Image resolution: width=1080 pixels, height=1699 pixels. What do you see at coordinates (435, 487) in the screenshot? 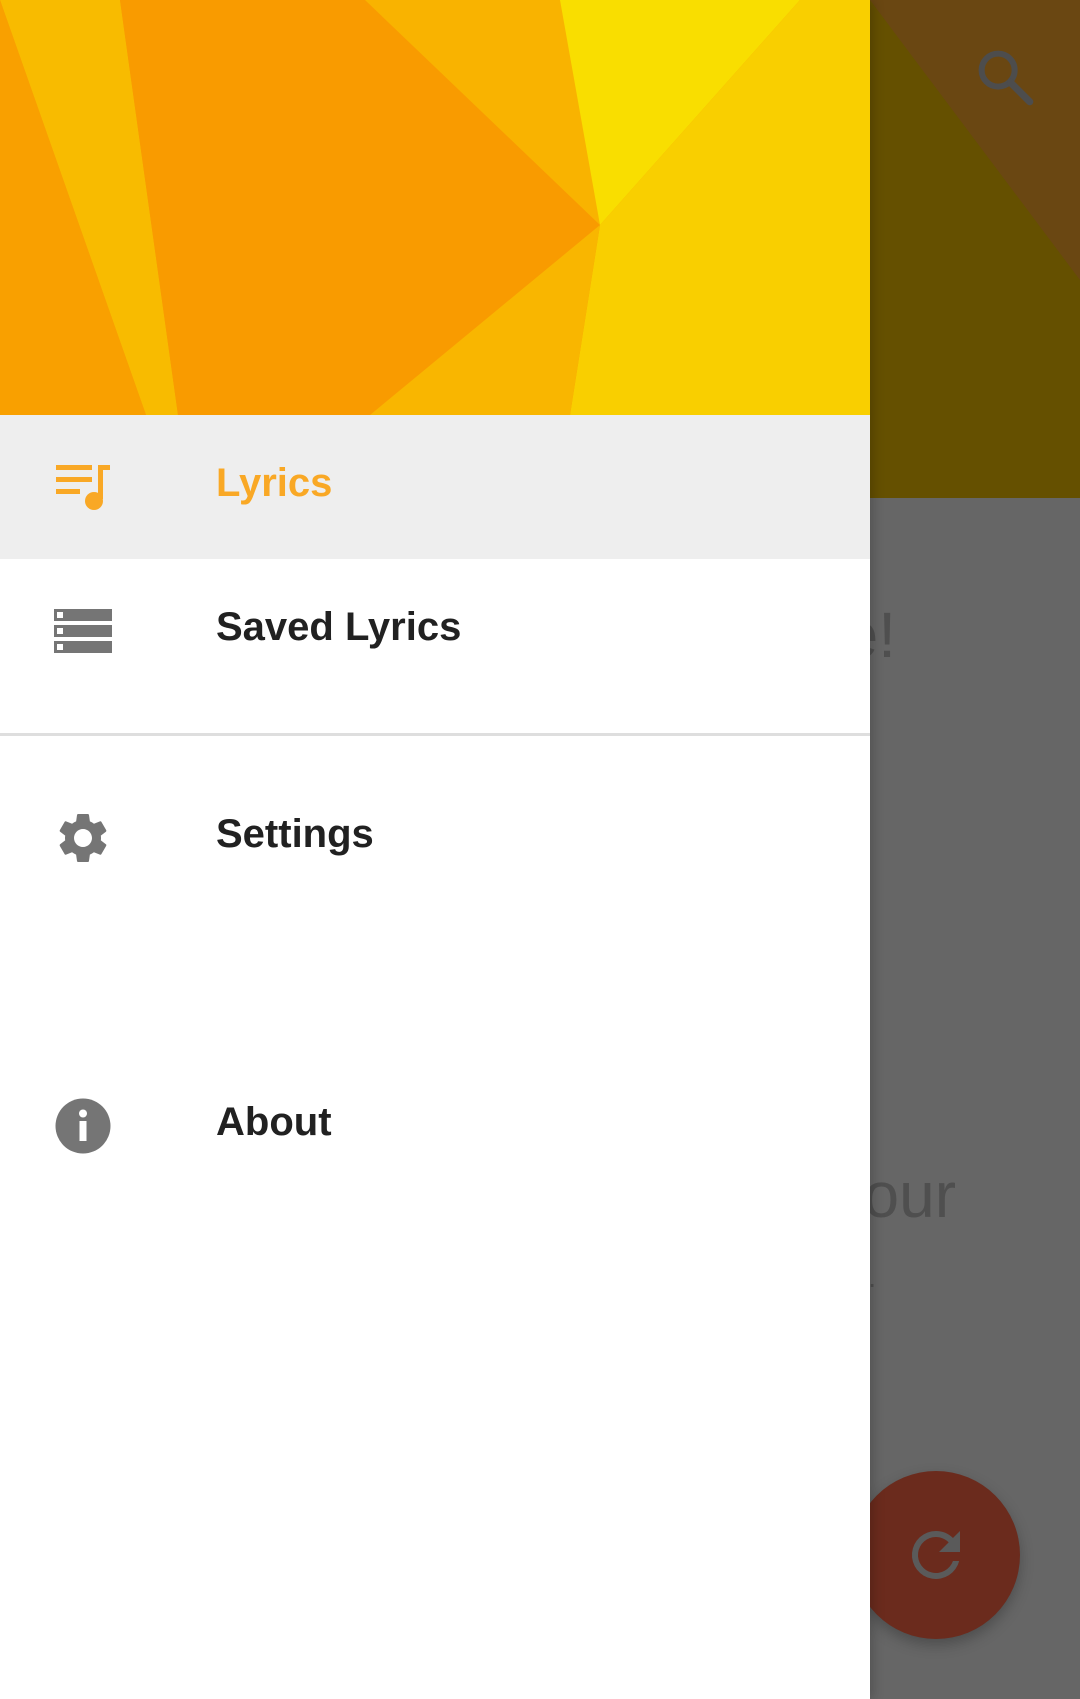
I see `nav-item-lyrics: Lyrics` at bounding box center [435, 487].